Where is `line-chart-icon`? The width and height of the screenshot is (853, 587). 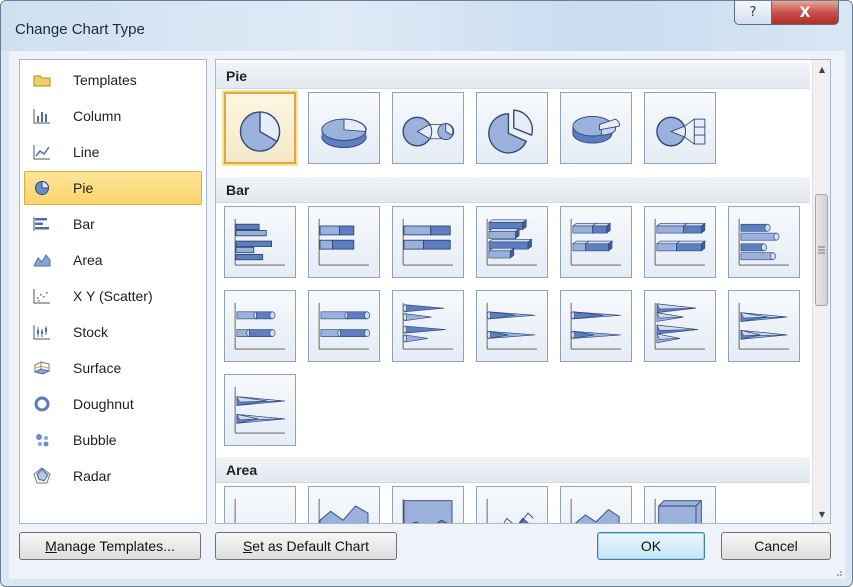 line-chart-icon is located at coordinates (42, 152).